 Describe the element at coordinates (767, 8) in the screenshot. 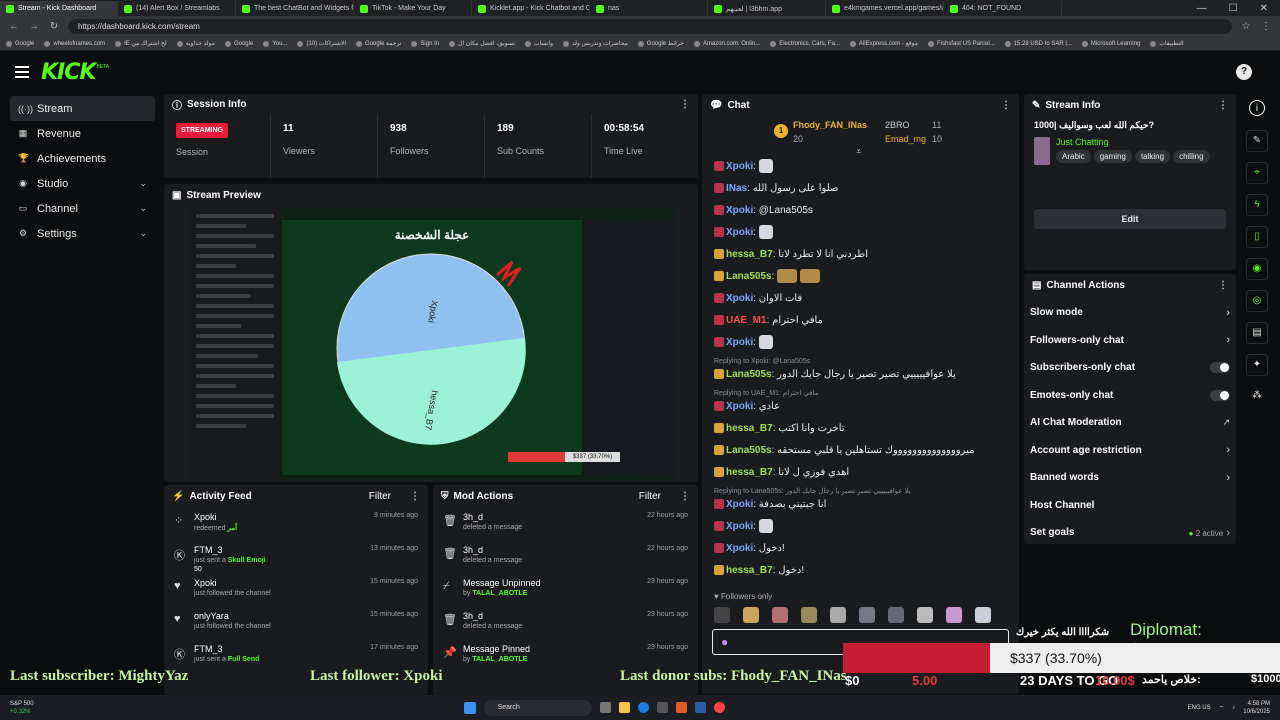

I see `browser-tab: لعبـهم | l3bhm.app` at that location.